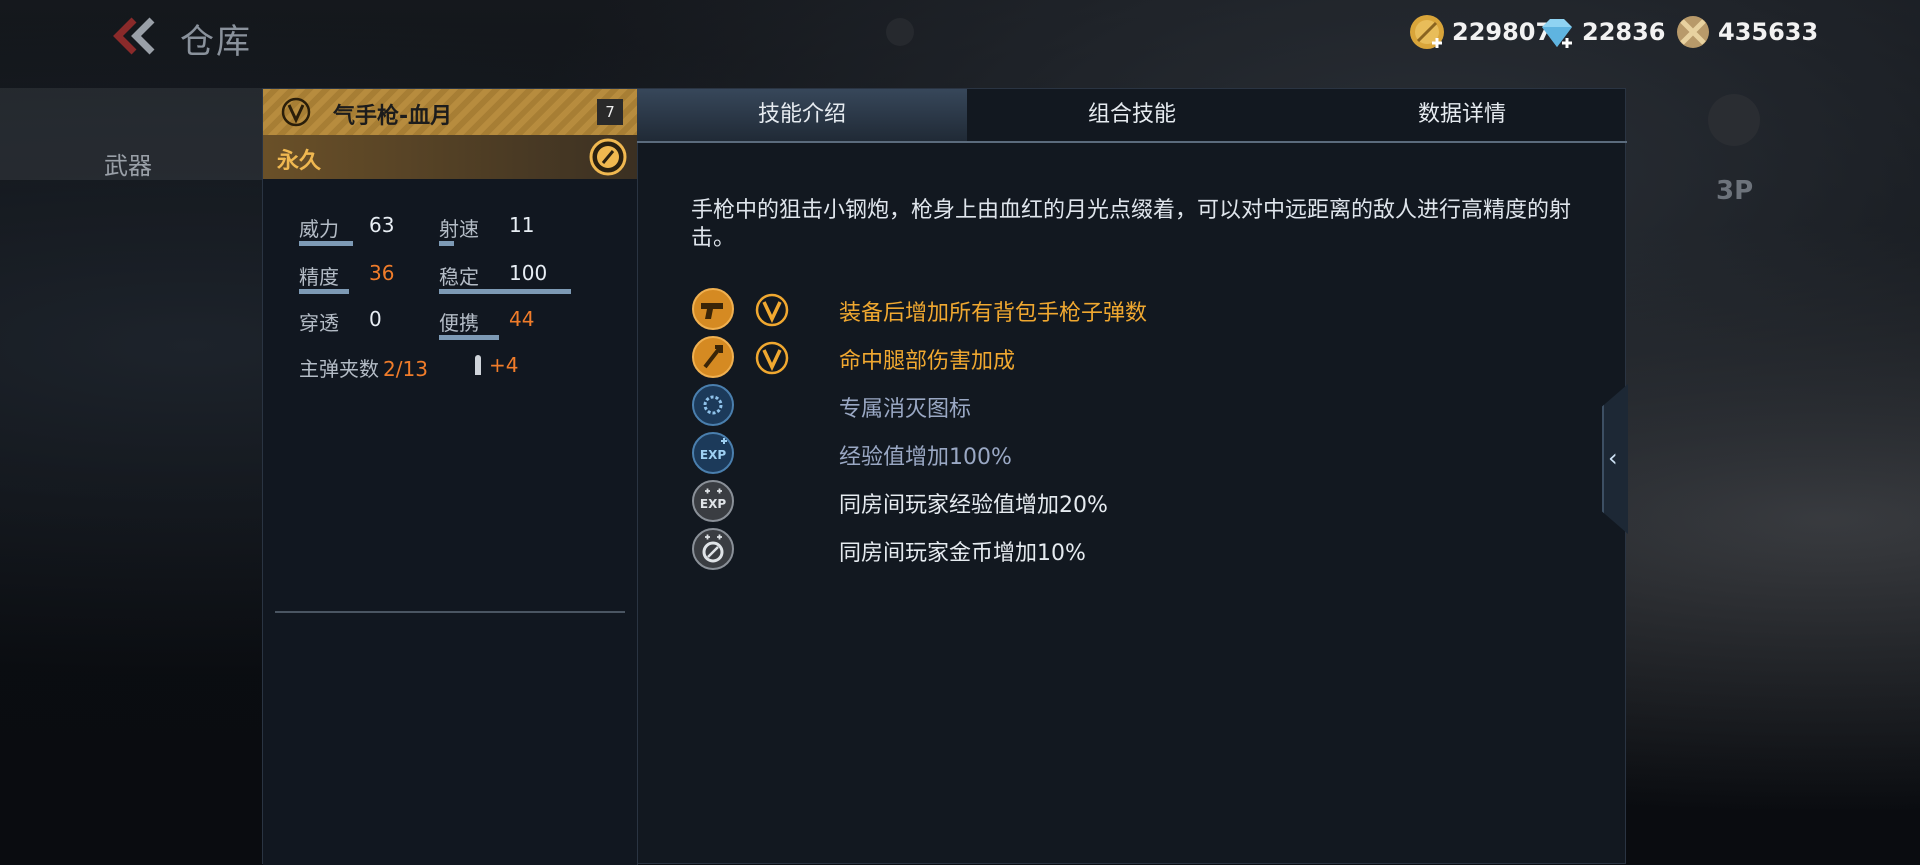 The width and height of the screenshot is (1920, 865). What do you see at coordinates (1462, 115) in the screenshot?
I see `tab-data-details: 数据详情` at bounding box center [1462, 115].